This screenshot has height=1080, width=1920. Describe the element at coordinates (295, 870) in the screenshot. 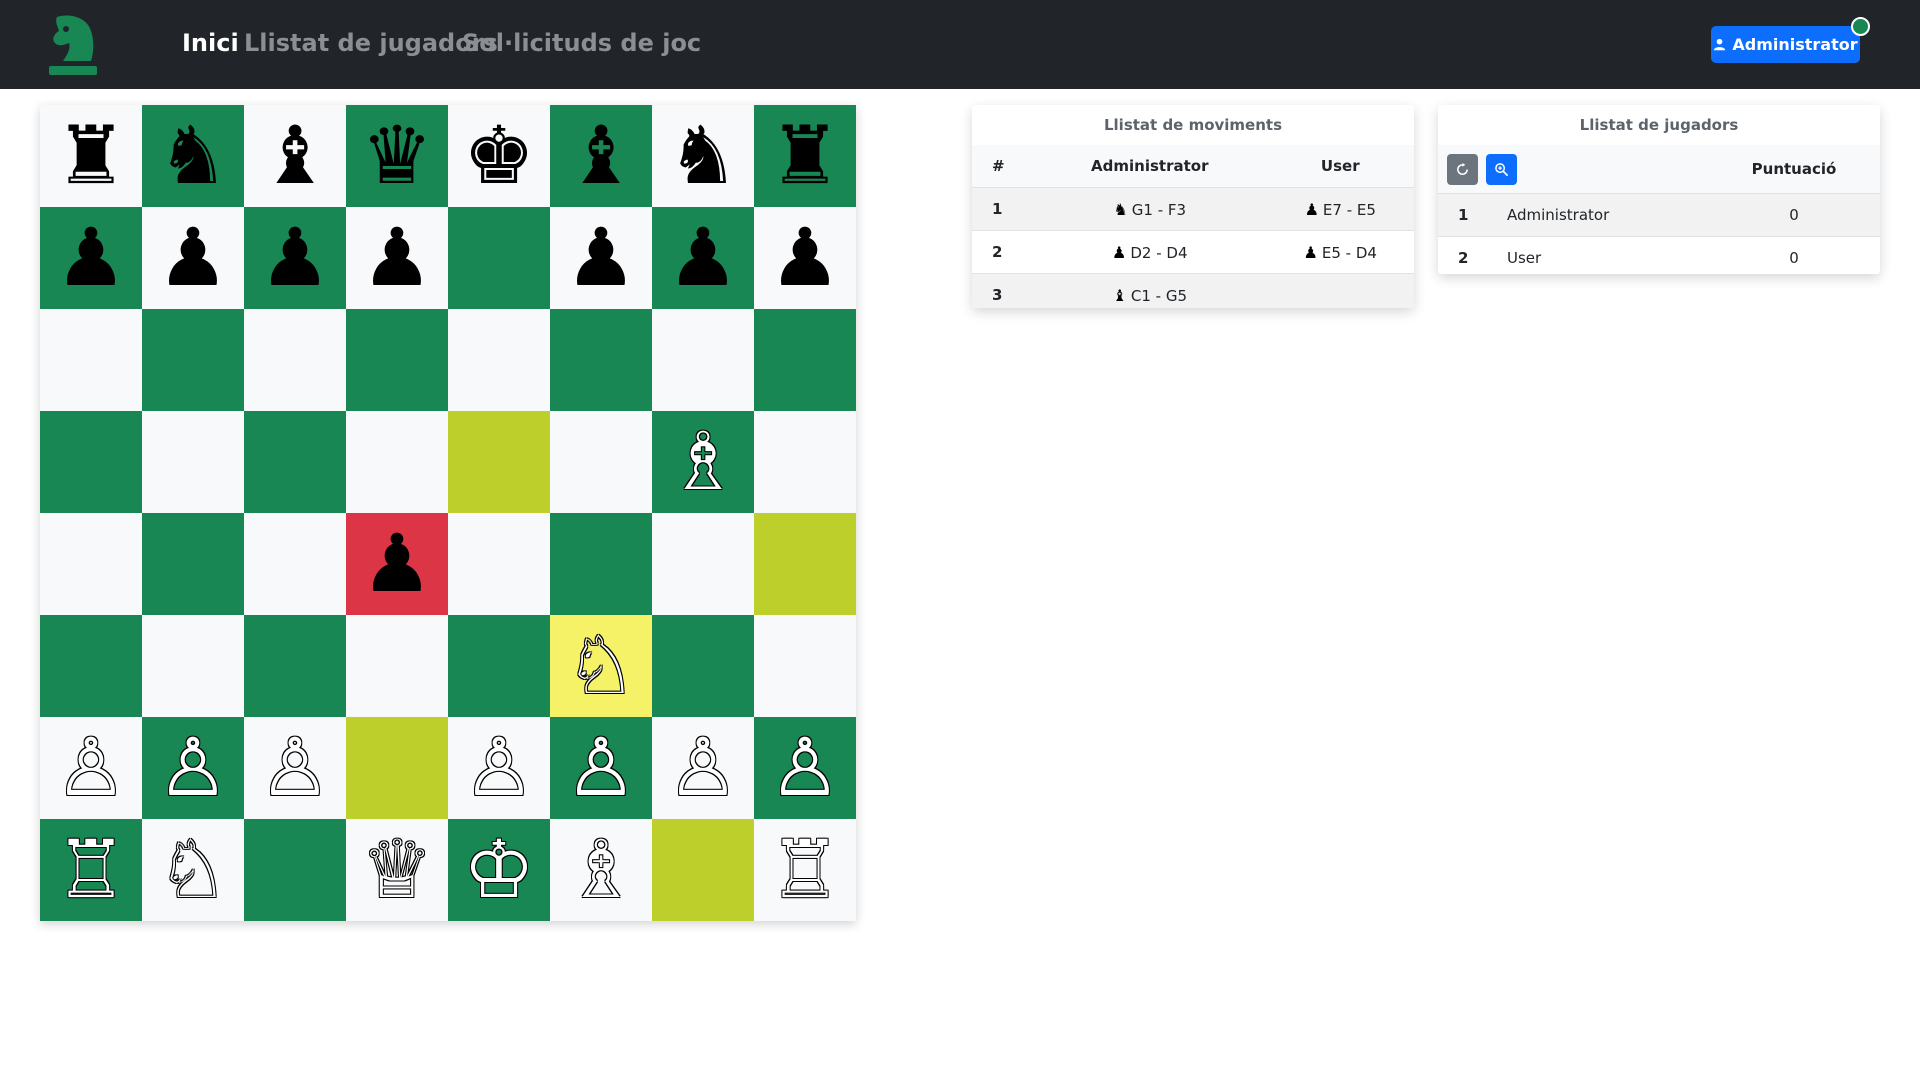

I see `square-c1` at that location.